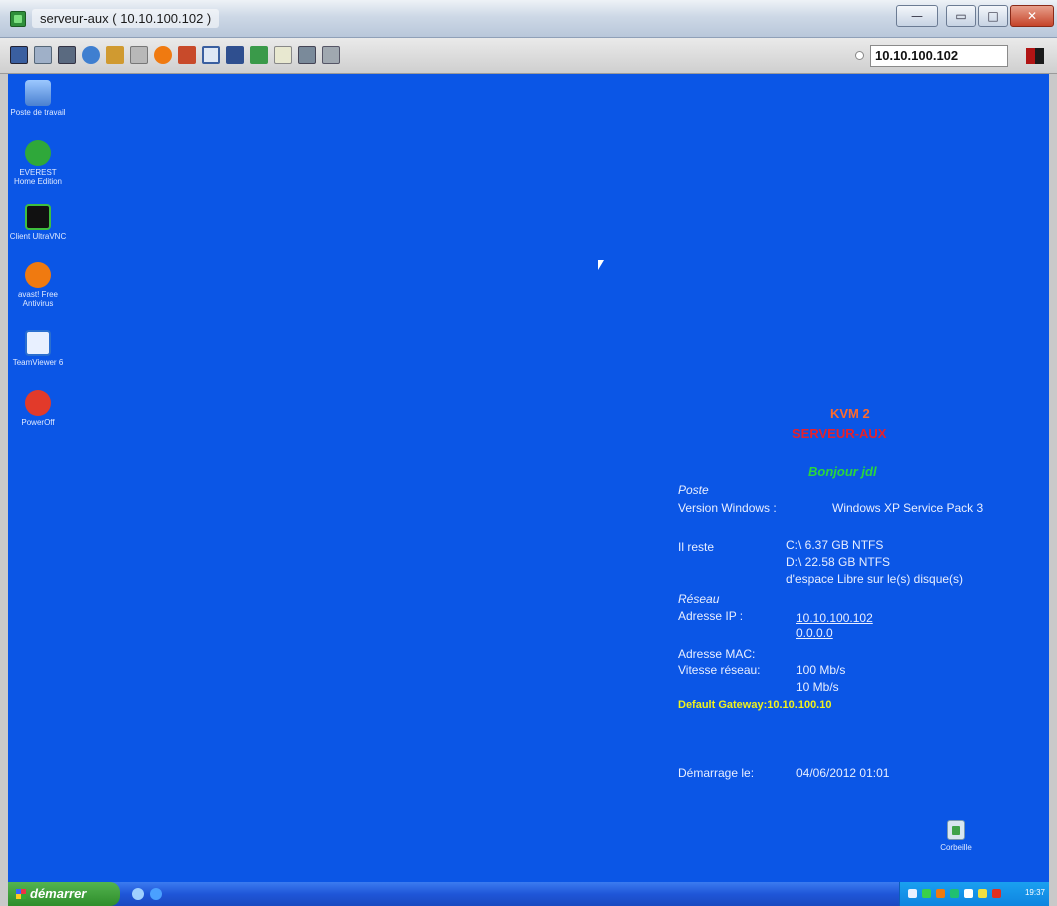 Image resolution: width=1057 pixels, height=906 pixels. Describe the element at coordinates (126, 18) in the screenshot. I see `window-title: serveur-aux ( 10.10.100.102 )` at that location.